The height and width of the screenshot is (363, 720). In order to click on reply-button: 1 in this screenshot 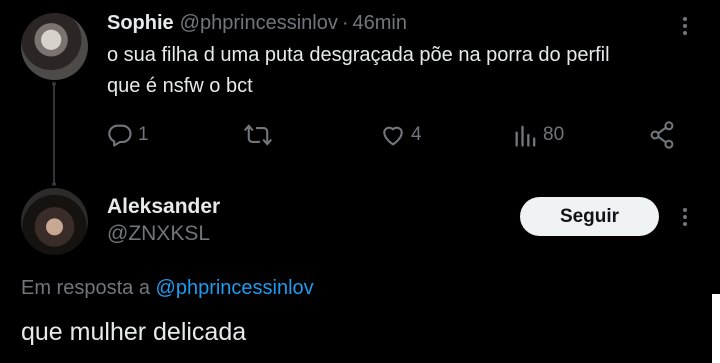, I will do `click(127, 135)`.